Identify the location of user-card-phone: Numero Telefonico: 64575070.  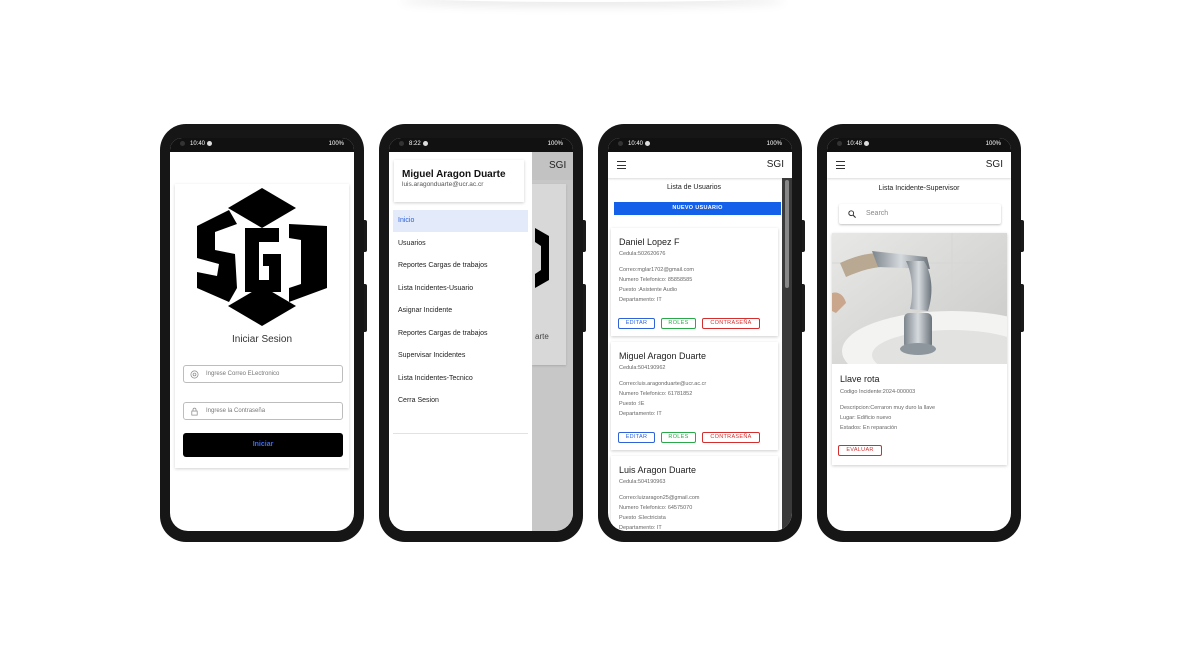
(656, 508).